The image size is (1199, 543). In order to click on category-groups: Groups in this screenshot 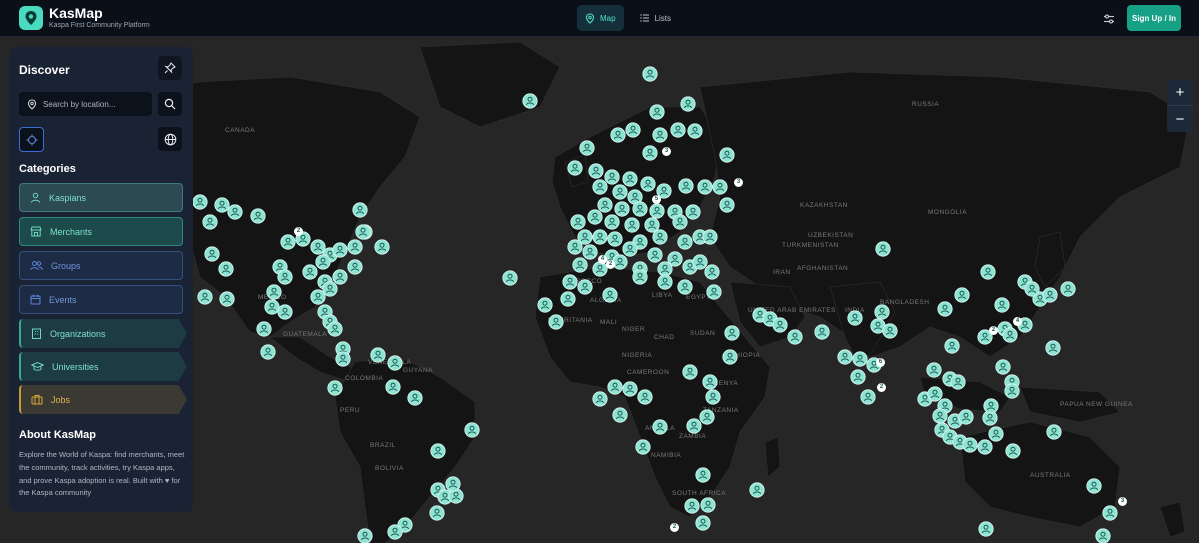, I will do `click(101, 265)`.